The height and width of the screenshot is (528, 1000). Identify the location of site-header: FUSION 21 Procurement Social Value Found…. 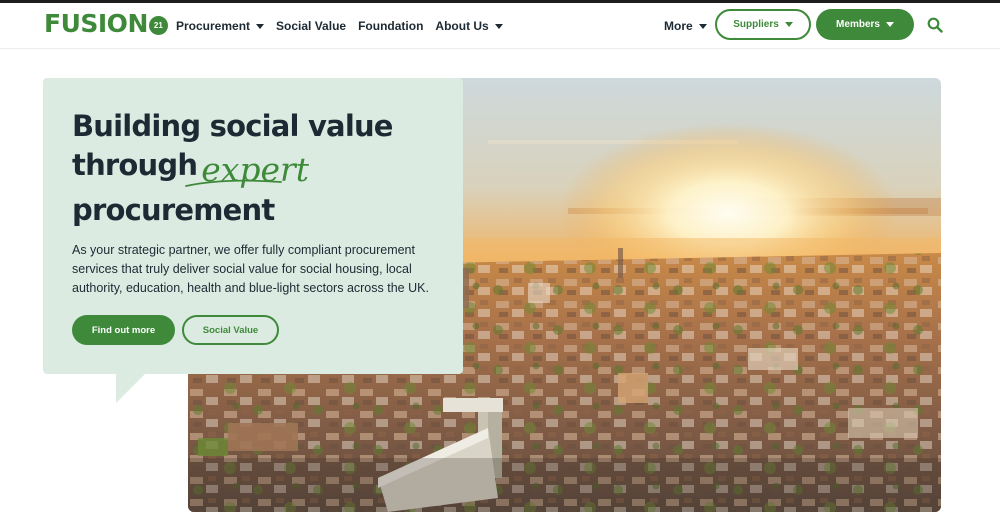
(500, 26).